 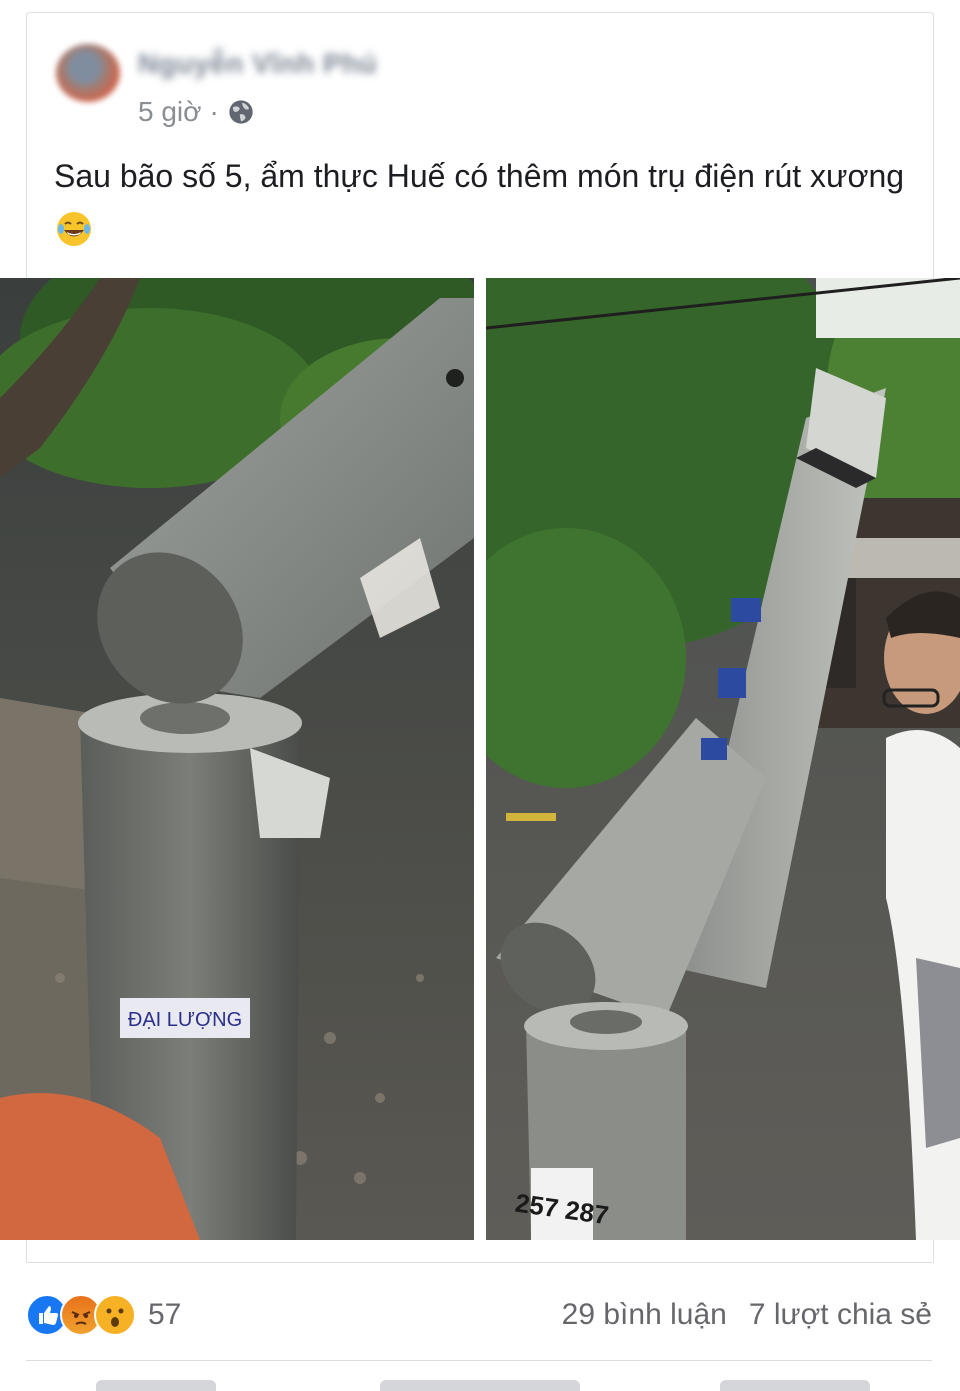 I want to click on pole-sticker: ĐẠI LƯỢNG, so click(x=185, y=1020).